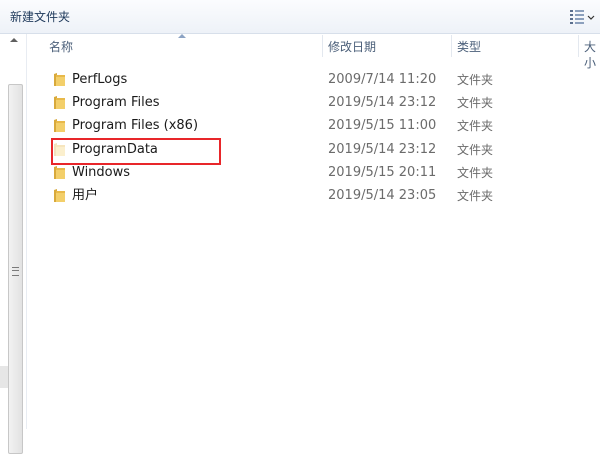 Image resolution: width=600 pixels, height=454 pixels. I want to click on file-name: 用户, so click(85, 195).